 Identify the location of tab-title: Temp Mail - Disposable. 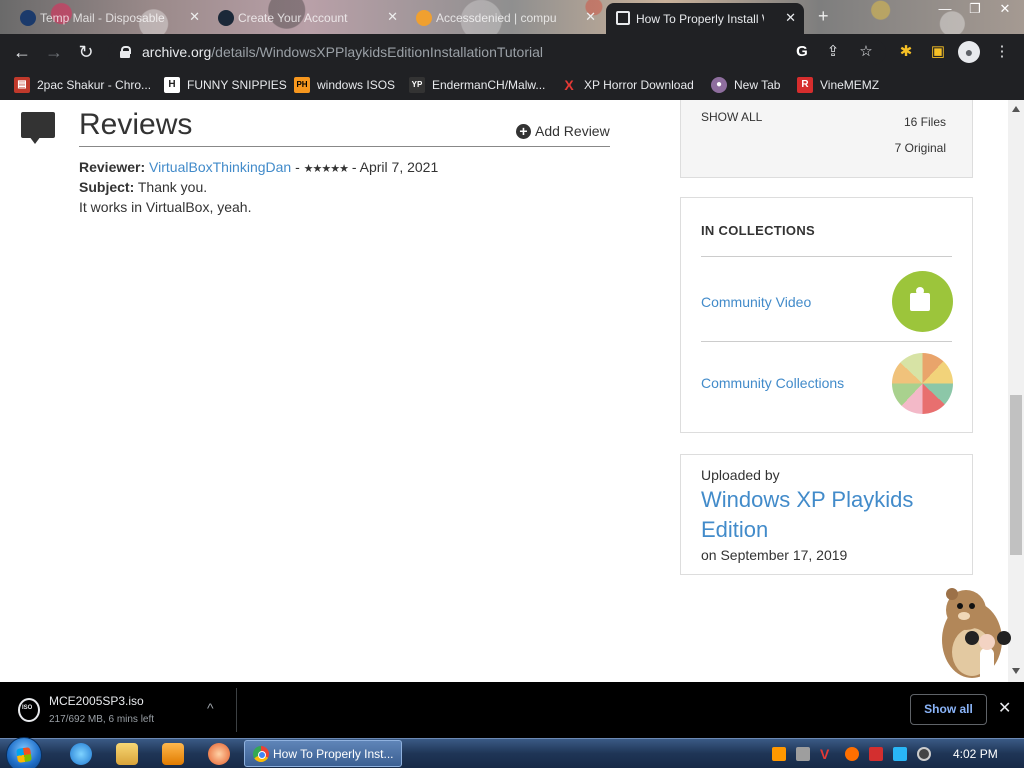
(102, 18).